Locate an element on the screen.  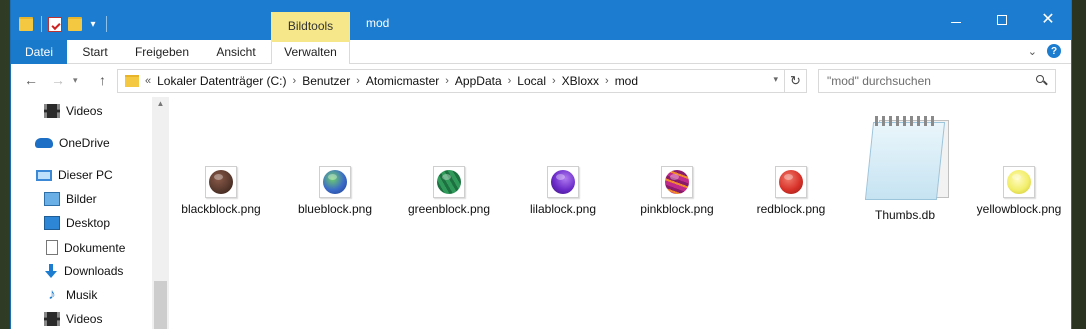
minimize-button is located at coordinates (956, 20).